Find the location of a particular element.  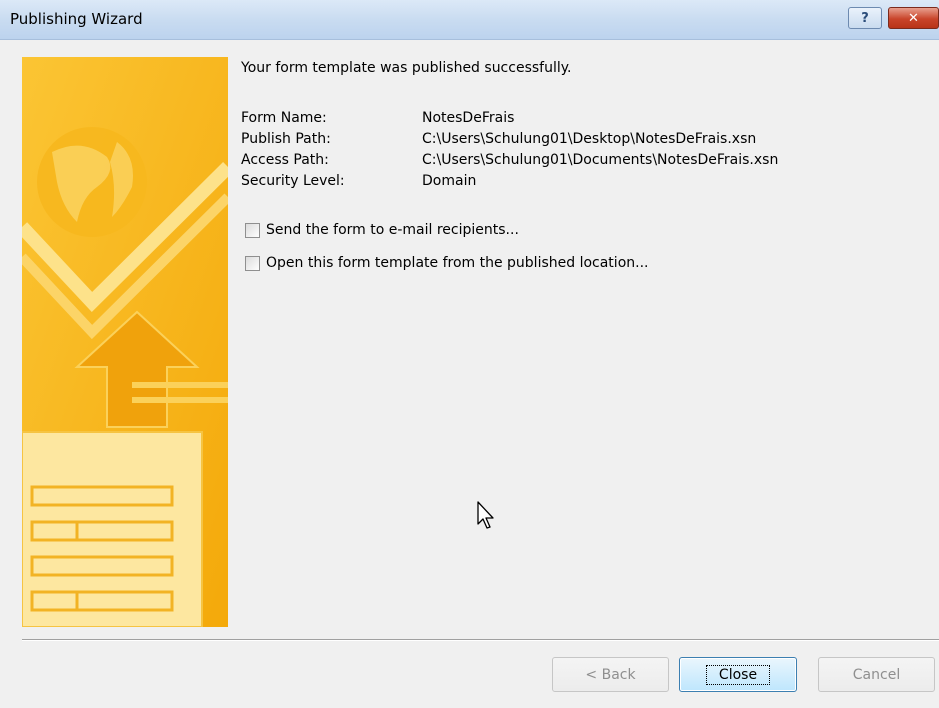

close-icon: ✕ is located at coordinates (913, 18).